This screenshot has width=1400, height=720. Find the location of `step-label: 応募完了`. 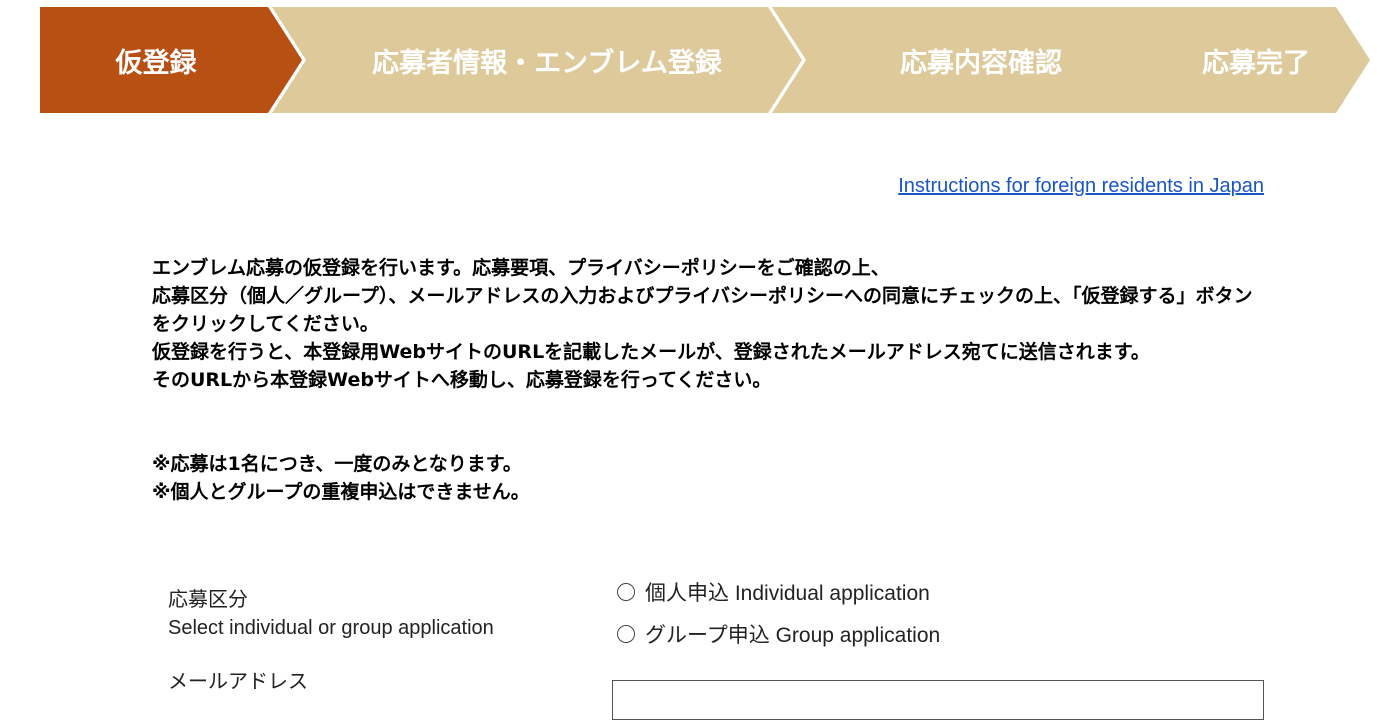

step-label: 応募完了 is located at coordinates (1256, 63).